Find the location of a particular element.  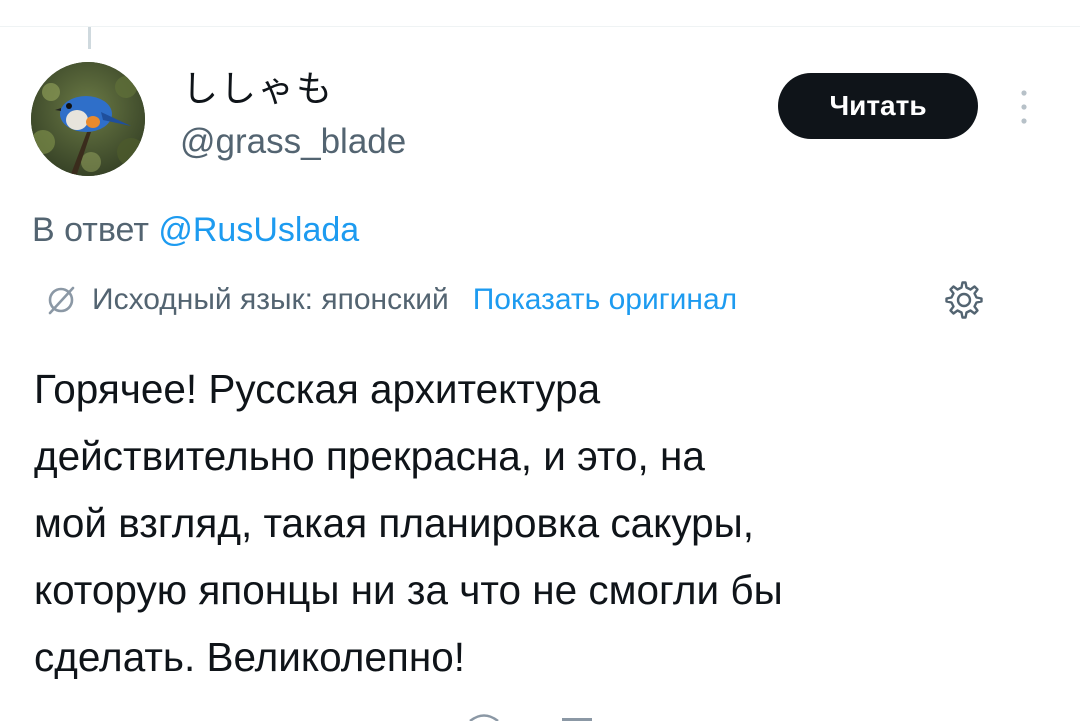

reply-context: В ответ @RusUslada is located at coordinates (195, 230).